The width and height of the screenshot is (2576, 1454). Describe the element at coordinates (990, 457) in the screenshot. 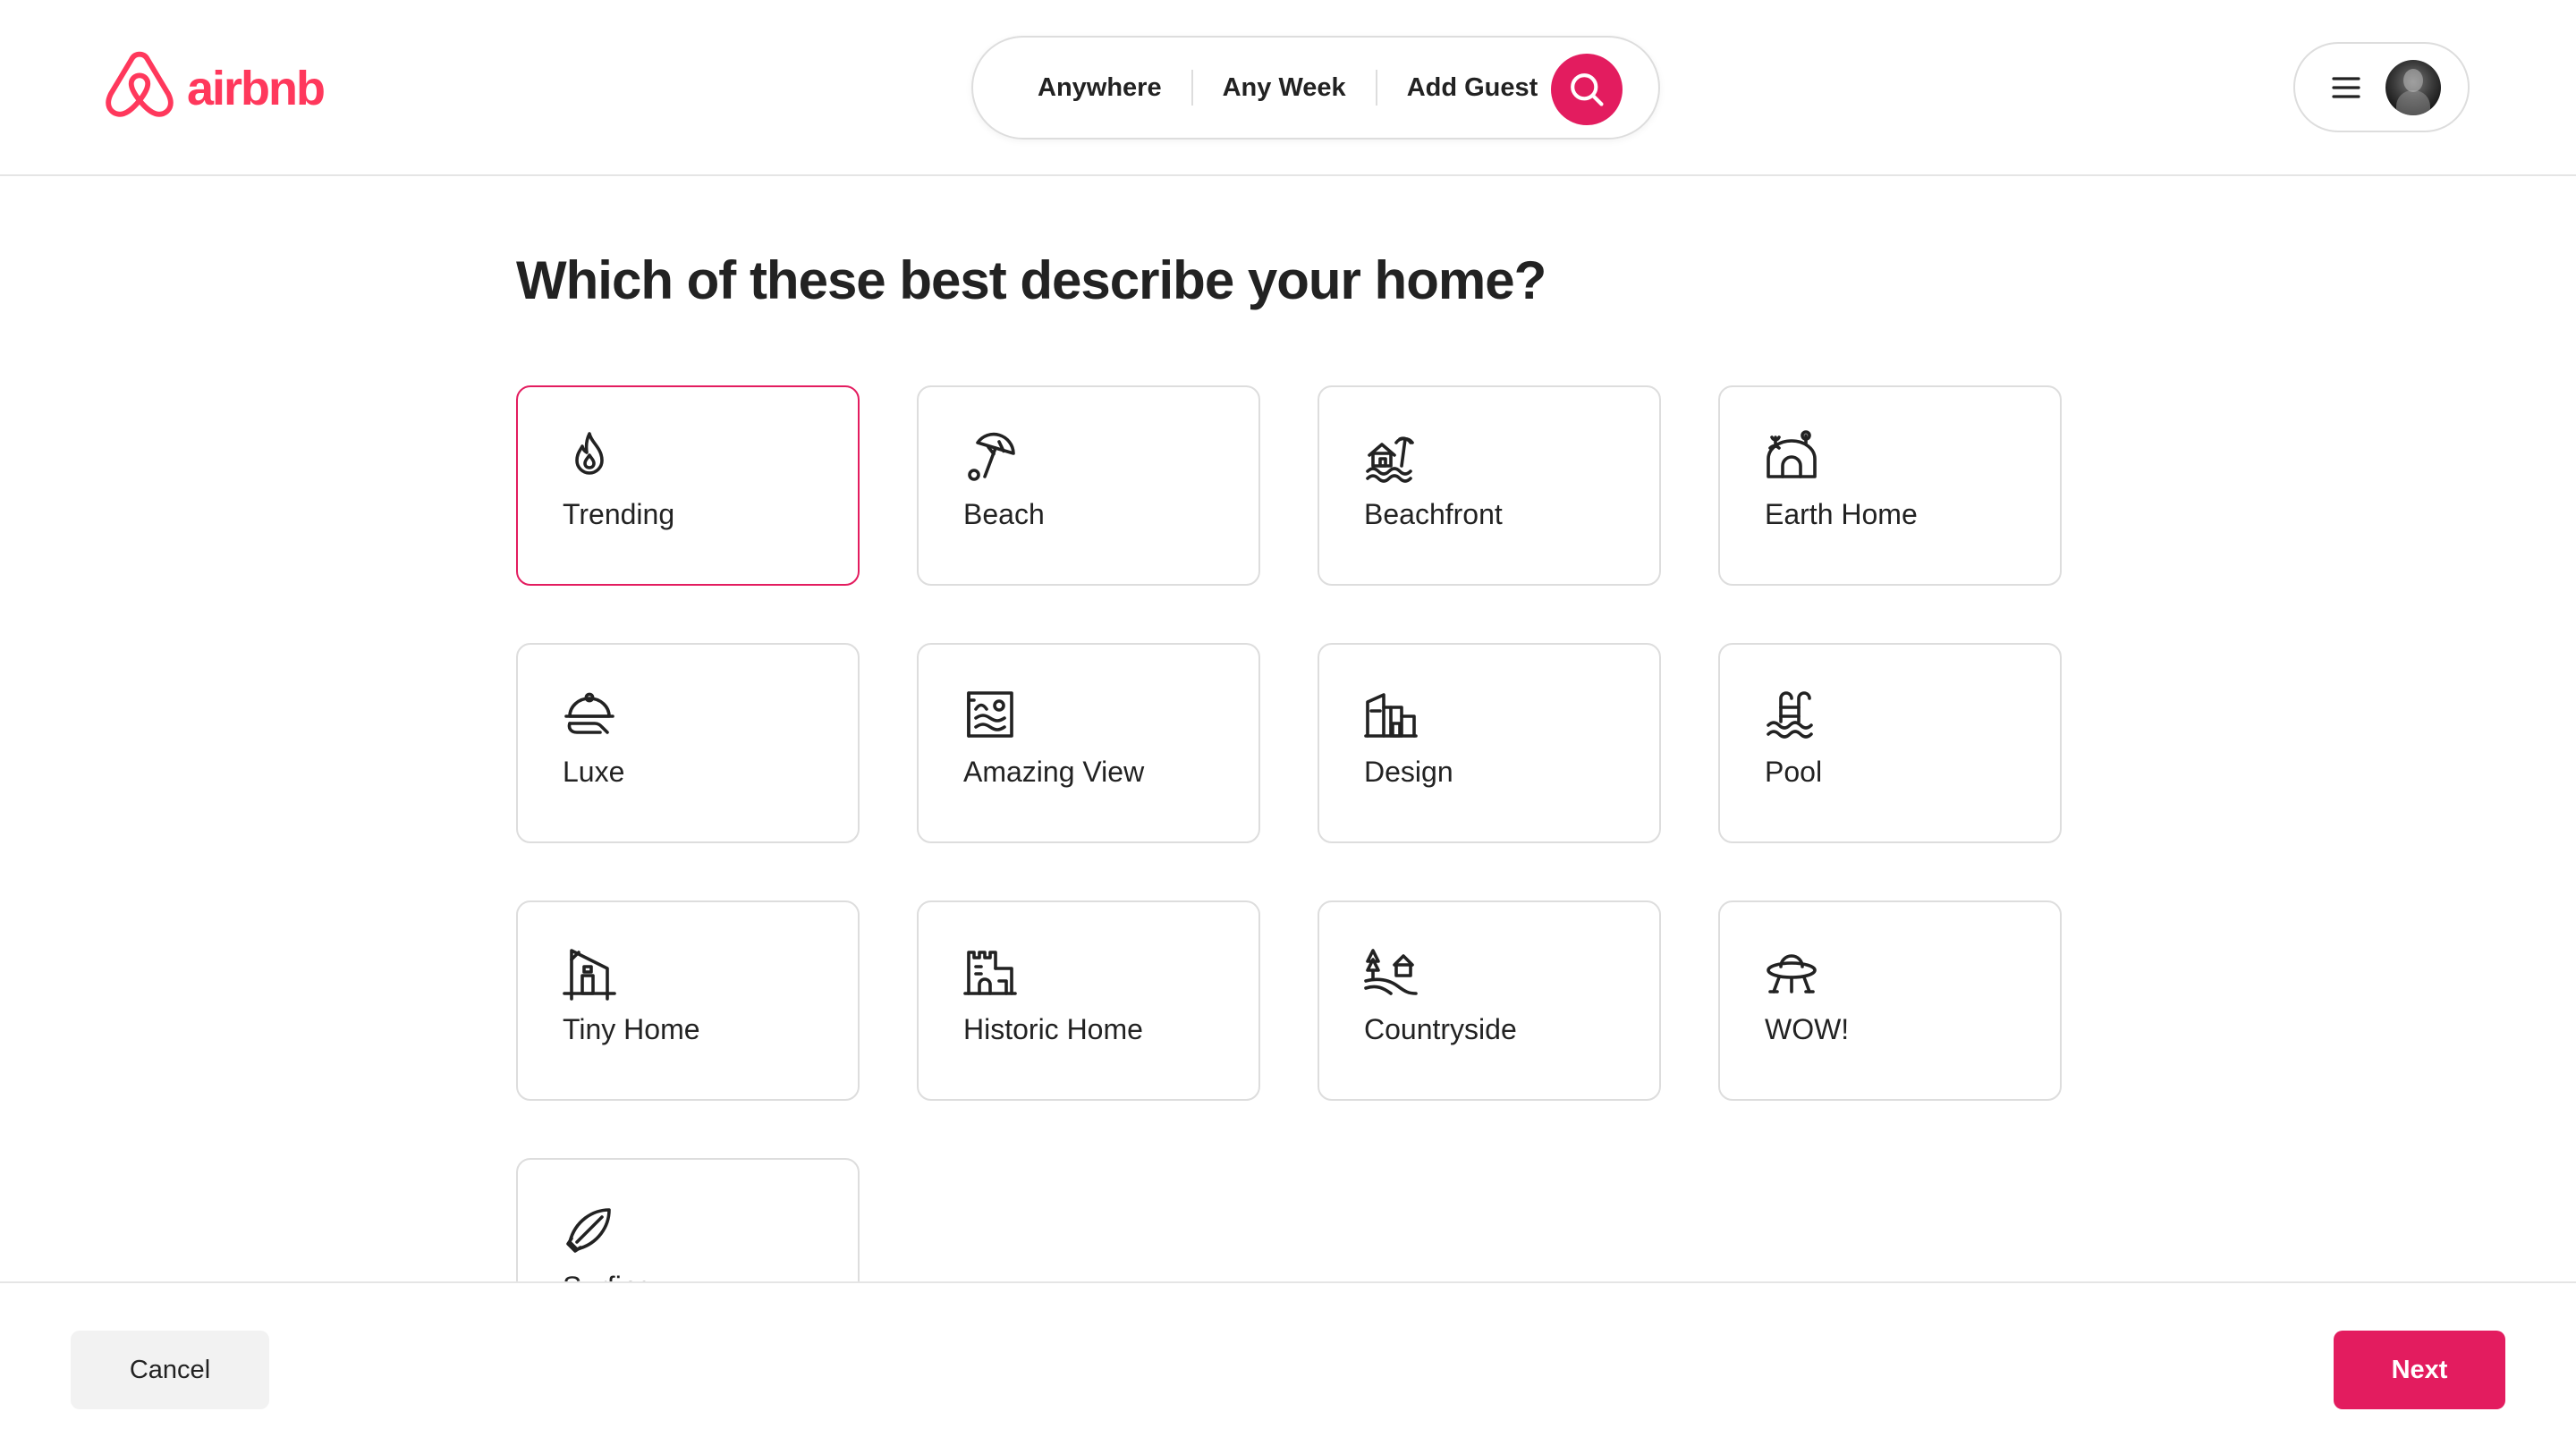

I see `beach-umbrella-icon` at that location.